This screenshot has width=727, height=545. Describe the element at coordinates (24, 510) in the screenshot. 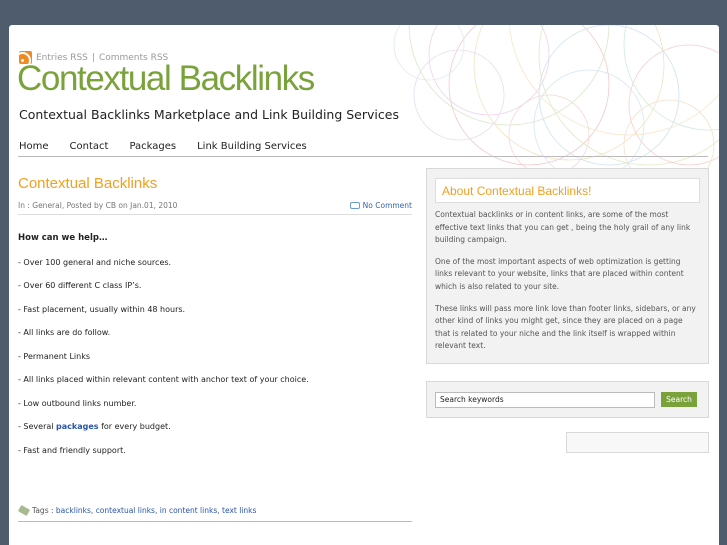

I see `tag-icon` at that location.